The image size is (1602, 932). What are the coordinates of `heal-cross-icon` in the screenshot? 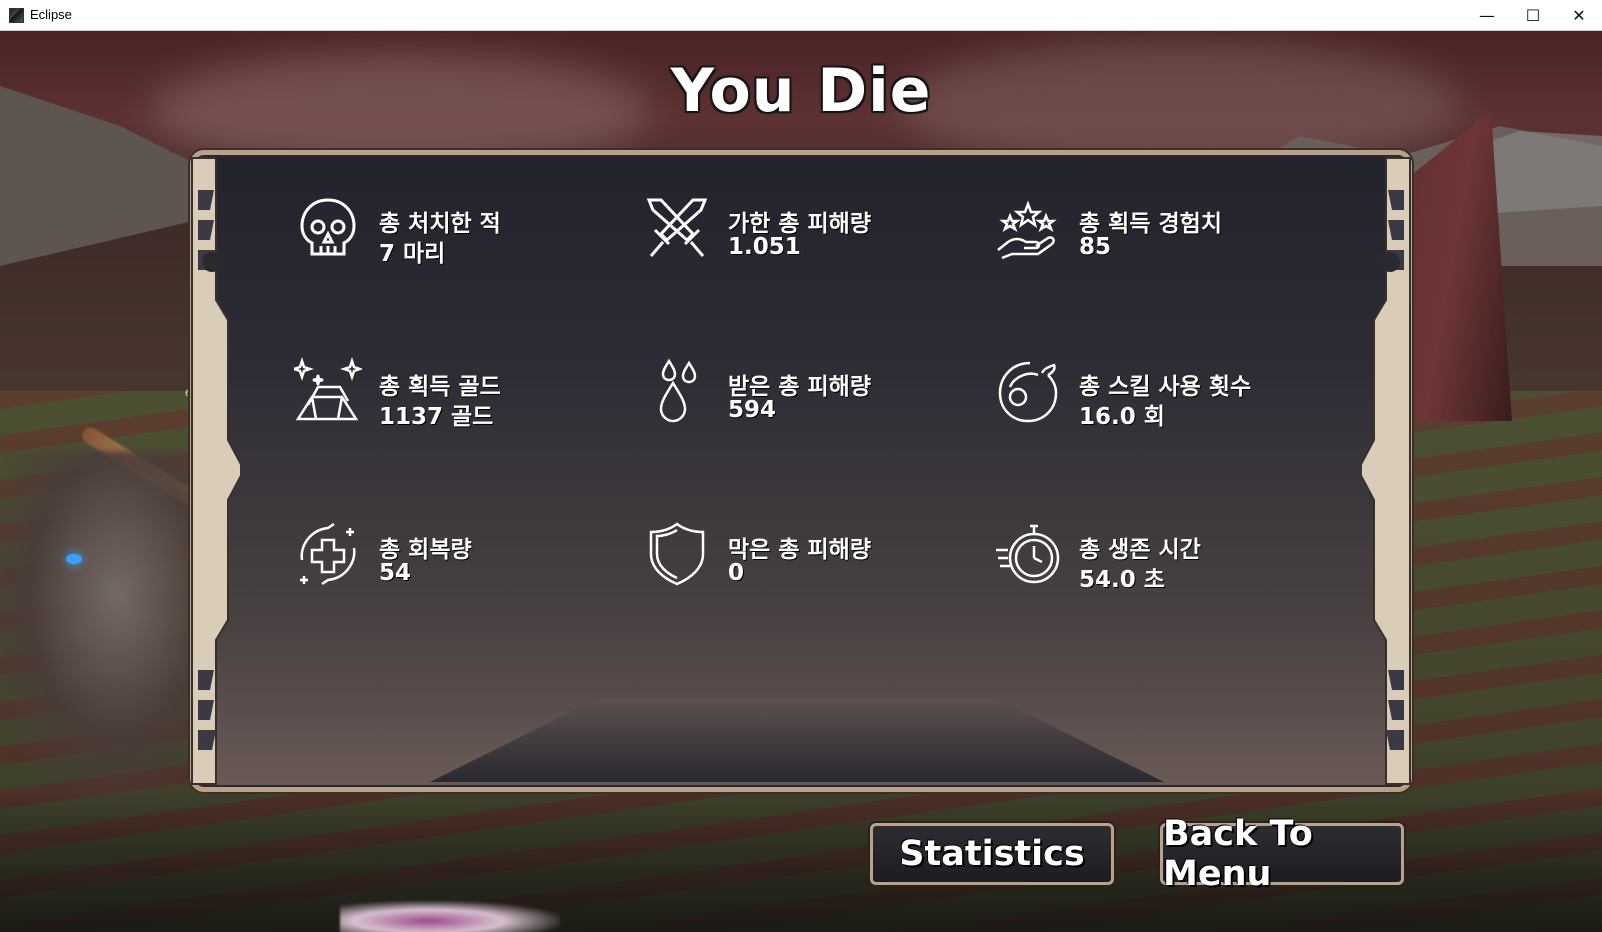 It's located at (328, 554).